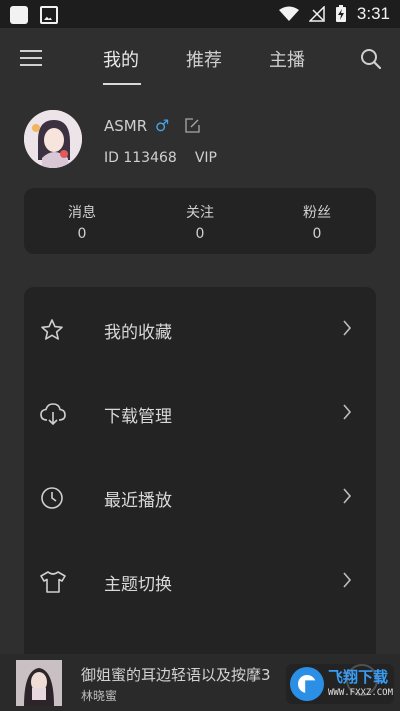 The image size is (400, 711). What do you see at coordinates (317, 222) in the screenshot?
I see `stat-fans: 粉丝 0` at bounding box center [317, 222].